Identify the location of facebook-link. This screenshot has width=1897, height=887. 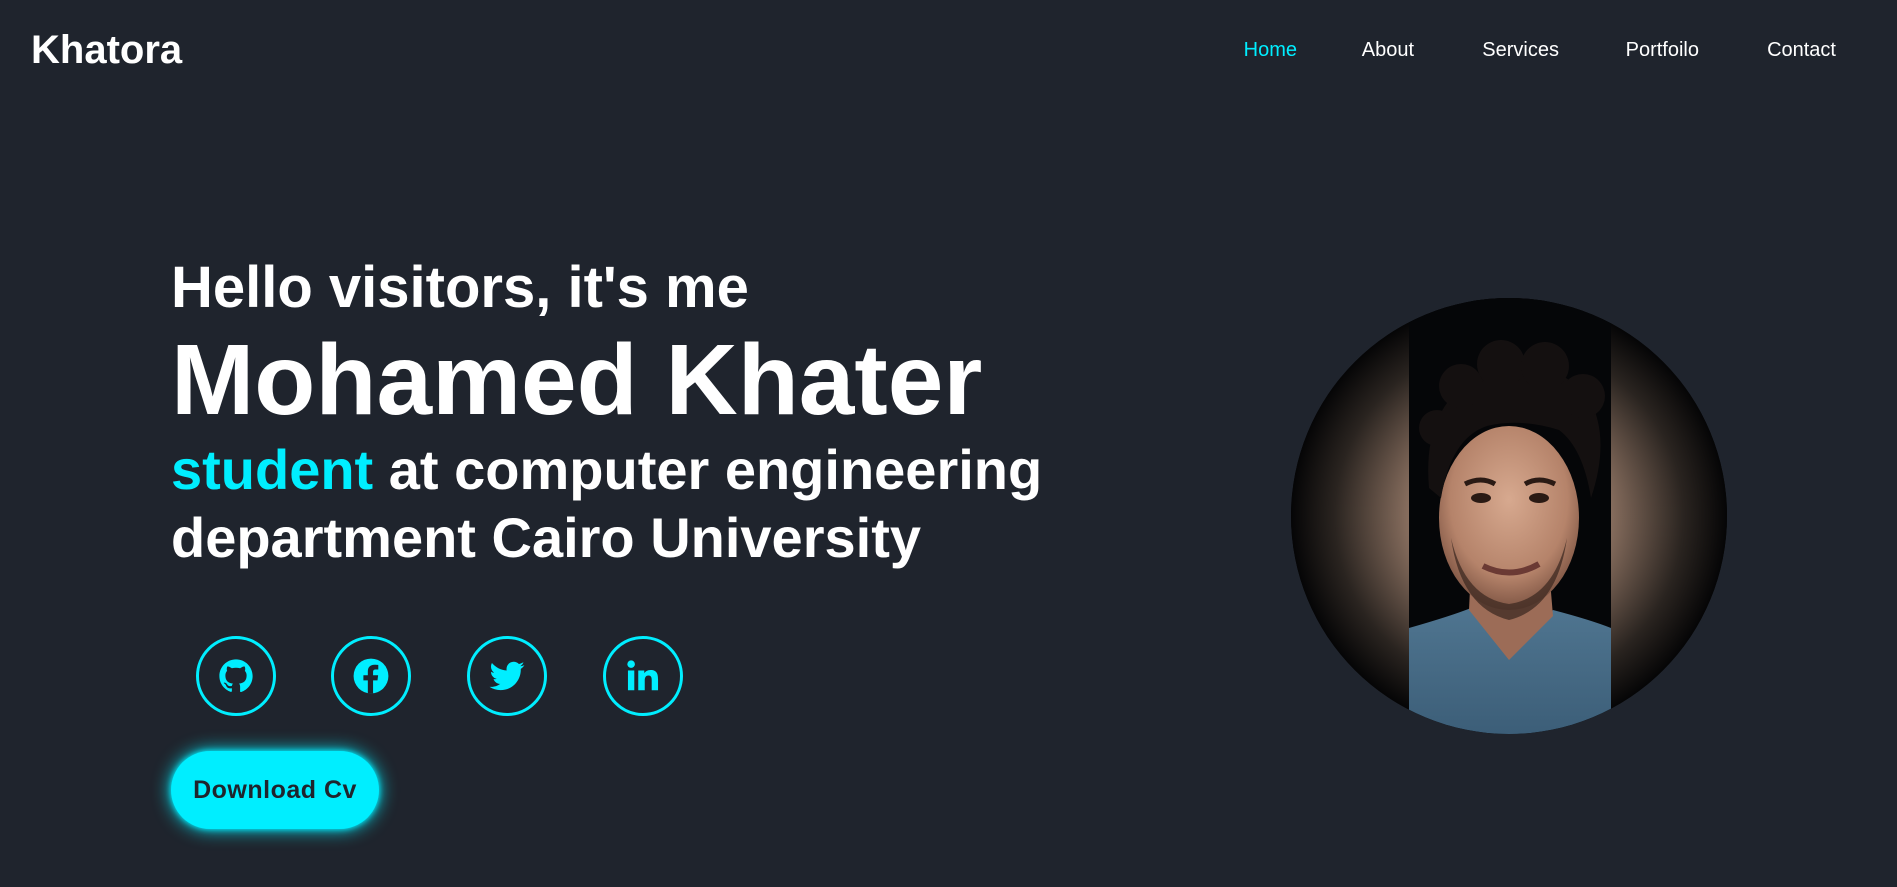
(371, 676).